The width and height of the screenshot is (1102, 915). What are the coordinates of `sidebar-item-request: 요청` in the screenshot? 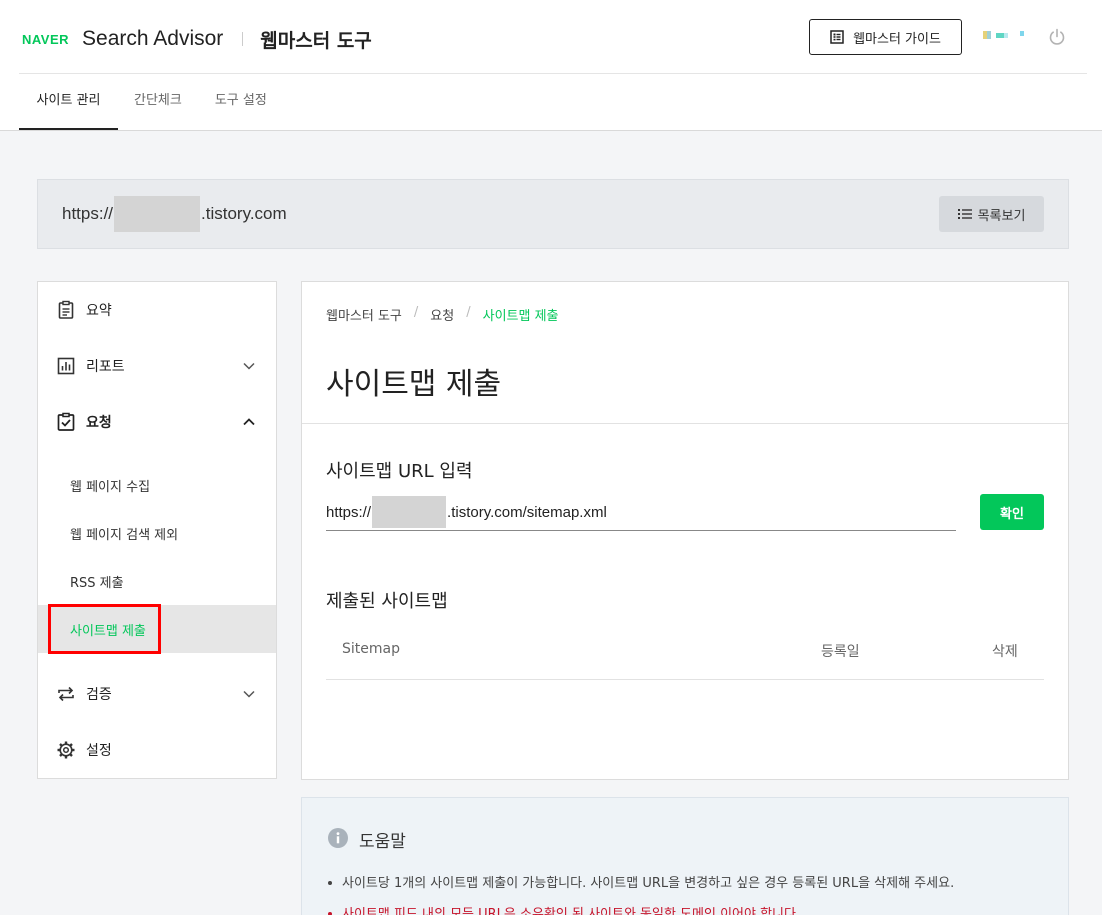 It's located at (157, 422).